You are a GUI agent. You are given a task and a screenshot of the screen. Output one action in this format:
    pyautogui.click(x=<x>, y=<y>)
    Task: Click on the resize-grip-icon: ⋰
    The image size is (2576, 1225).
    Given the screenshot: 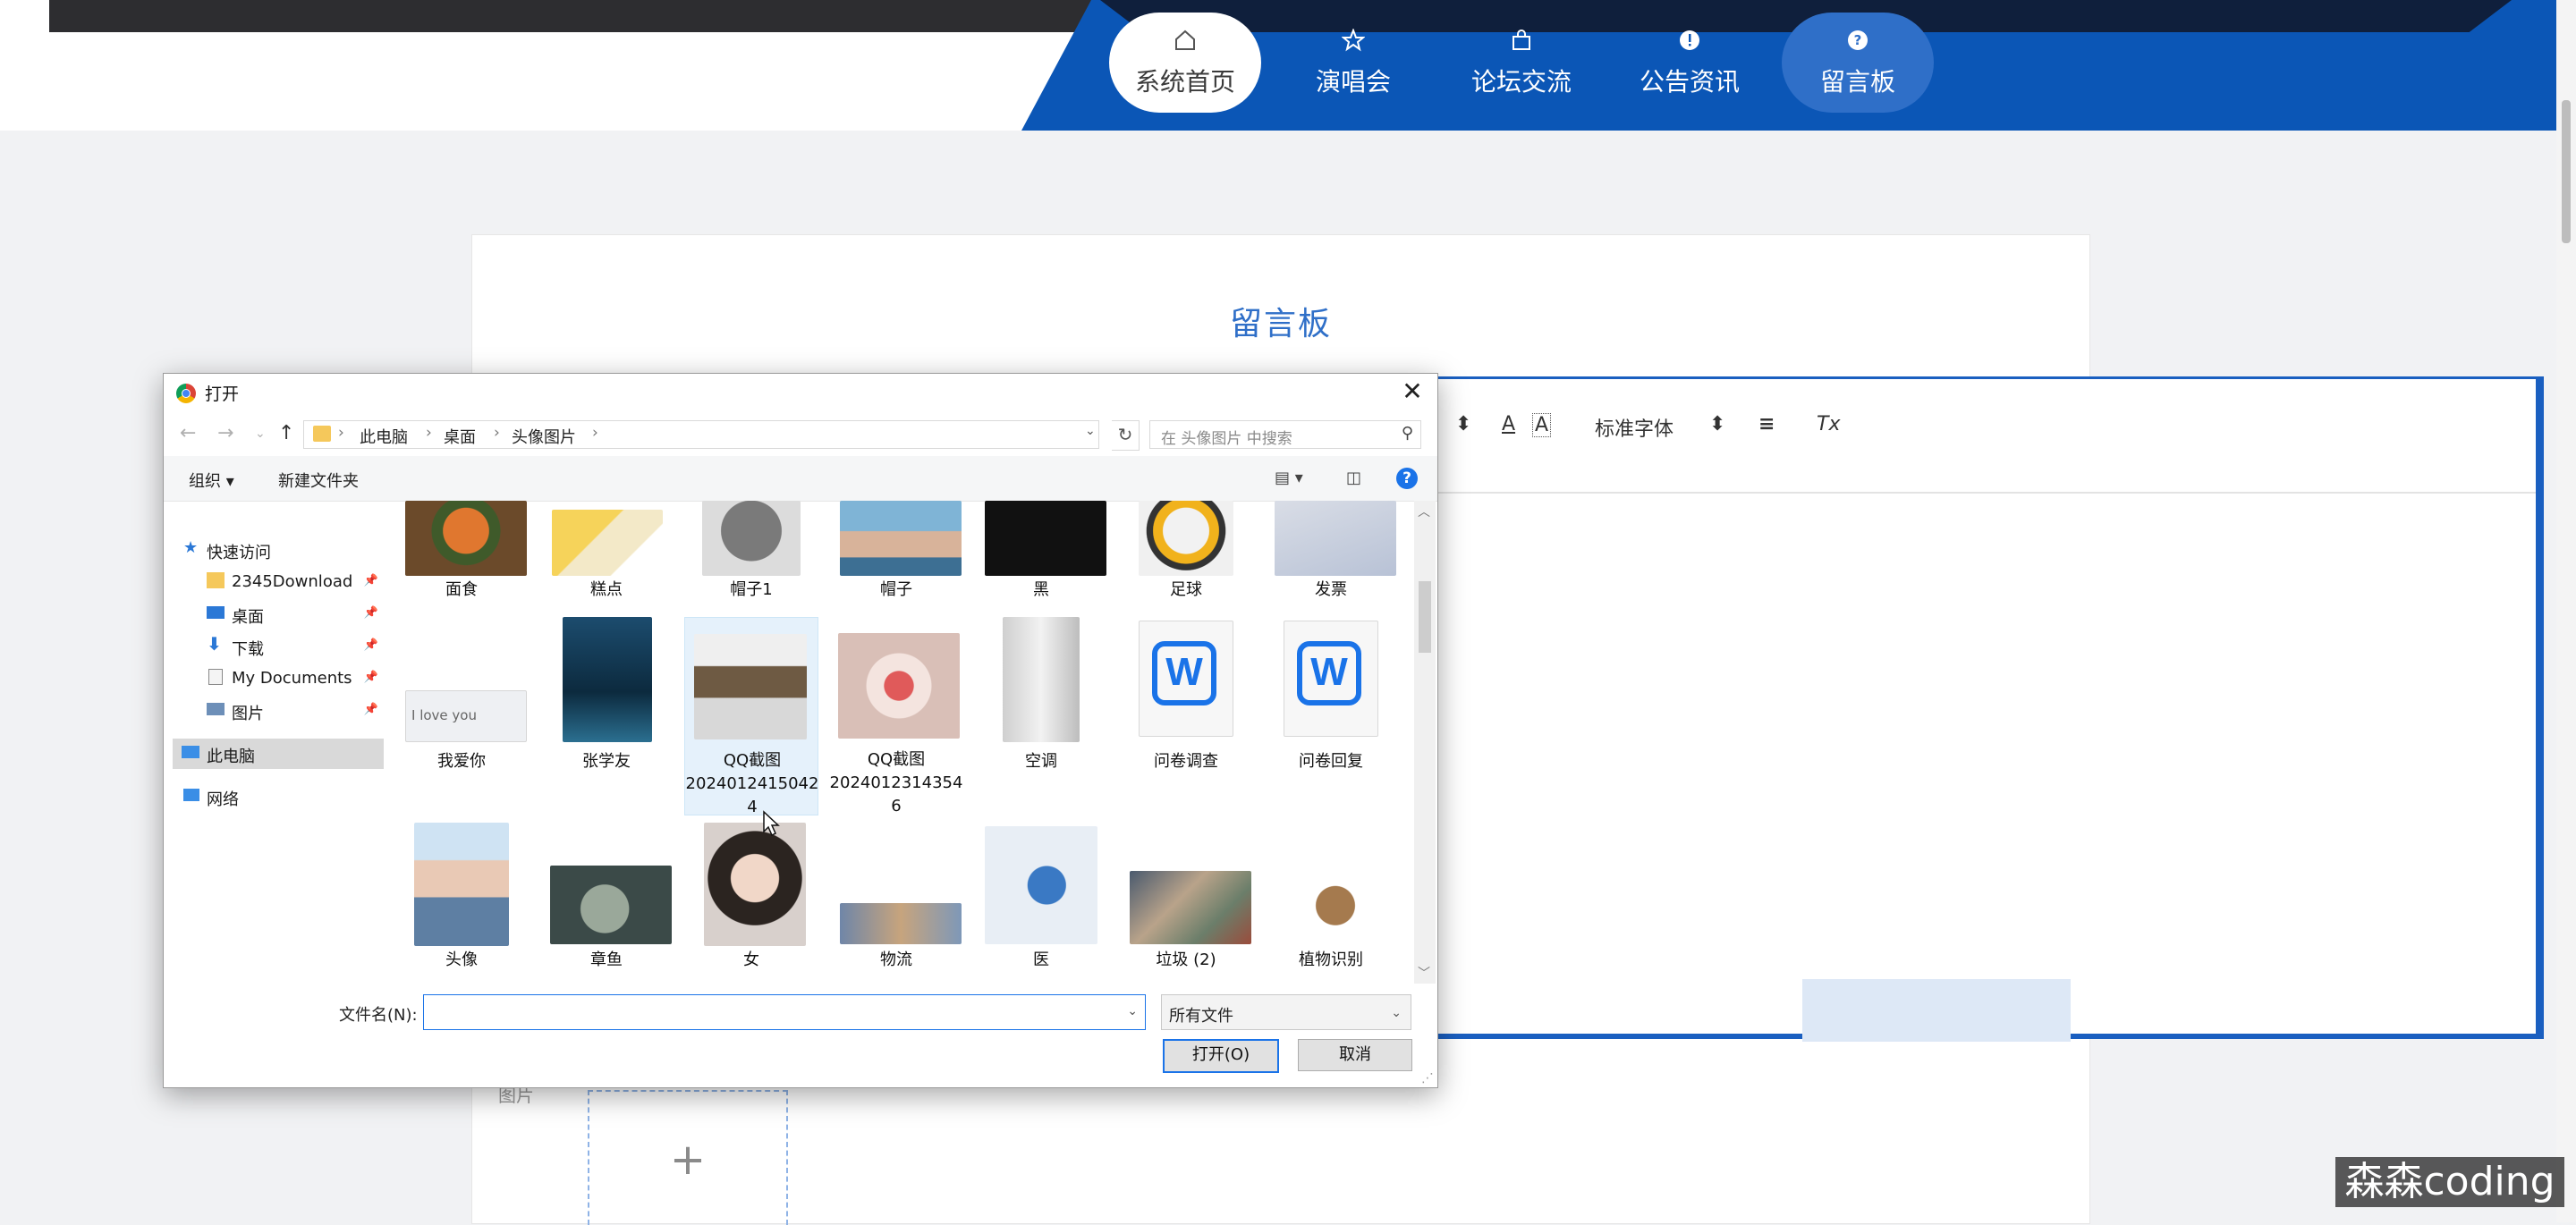 What is the action you would take?
    pyautogui.click(x=1427, y=1078)
    